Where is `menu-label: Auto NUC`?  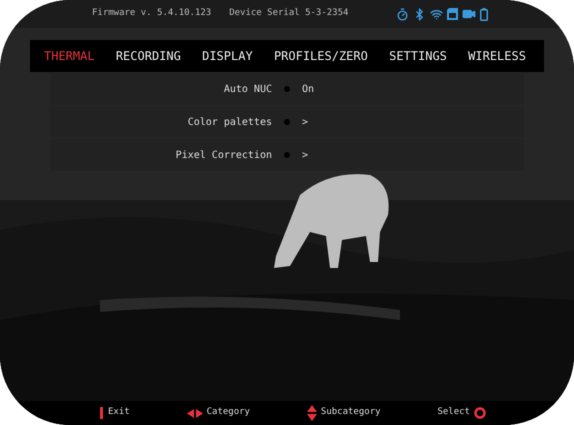 menu-label: Auto NUC is located at coordinates (247, 89).